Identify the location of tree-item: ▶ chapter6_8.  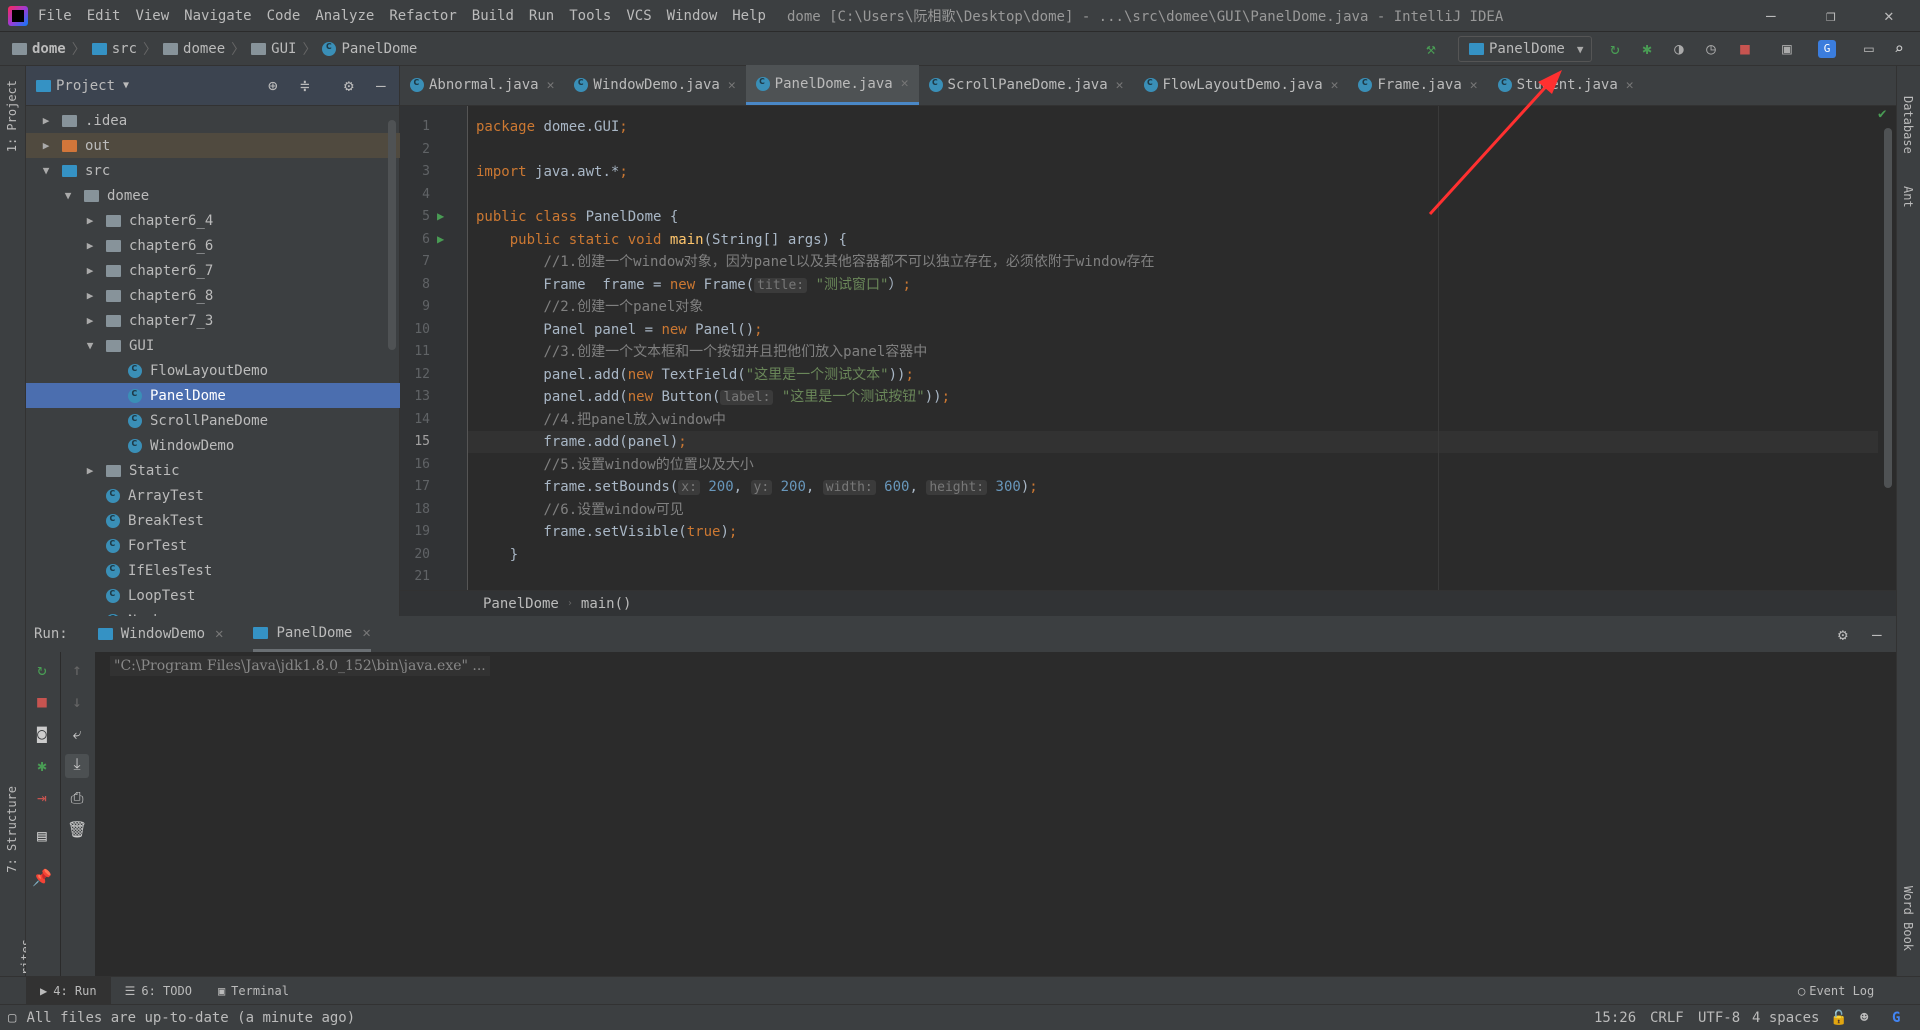
(213, 295).